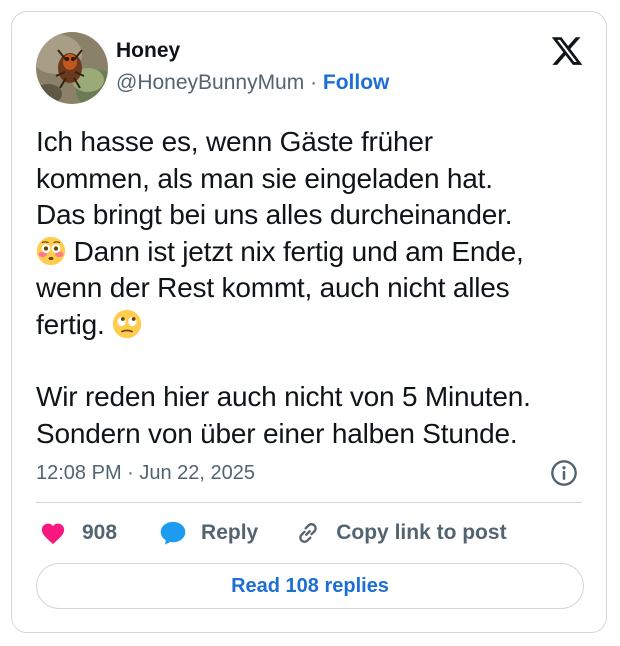  I want to click on x-logo-icon, so click(567, 51).